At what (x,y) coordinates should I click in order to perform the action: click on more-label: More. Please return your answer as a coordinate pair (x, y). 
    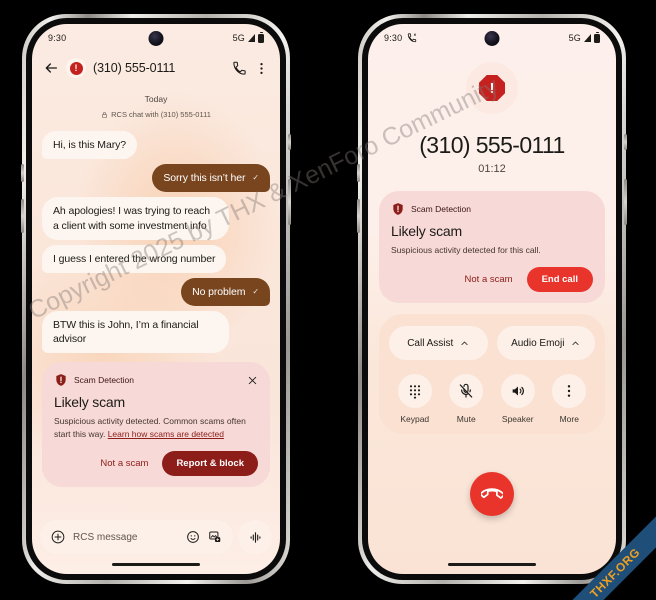
    Looking at the image, I should click on (569, 419).